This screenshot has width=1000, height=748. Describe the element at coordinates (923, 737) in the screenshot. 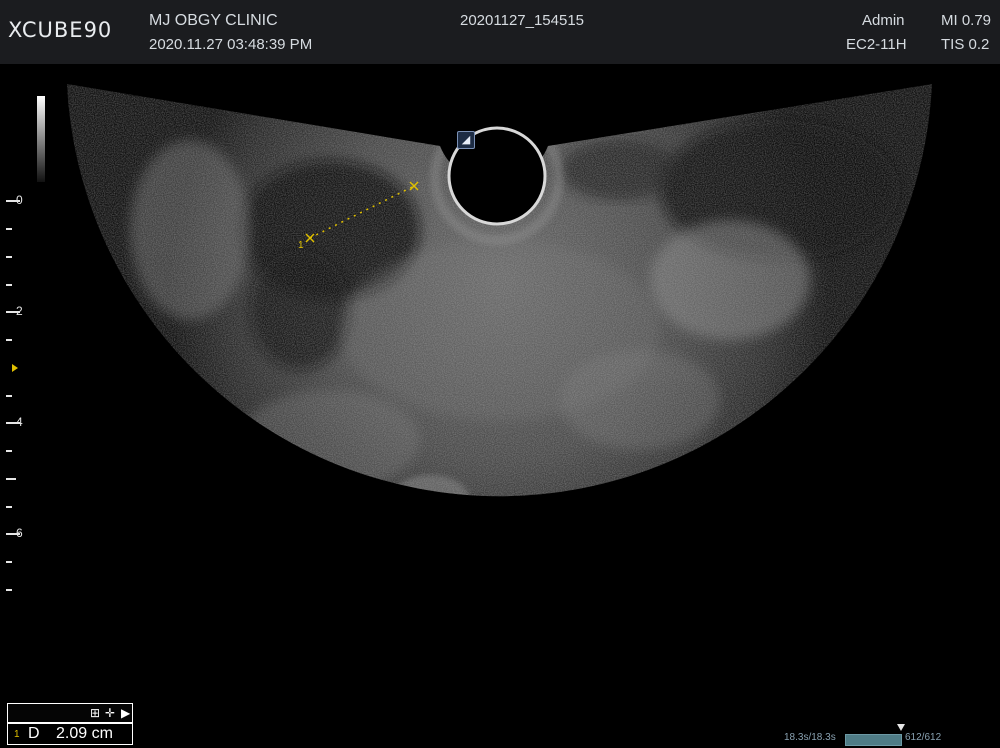

I see `cine-frames: 612/612` at that location.